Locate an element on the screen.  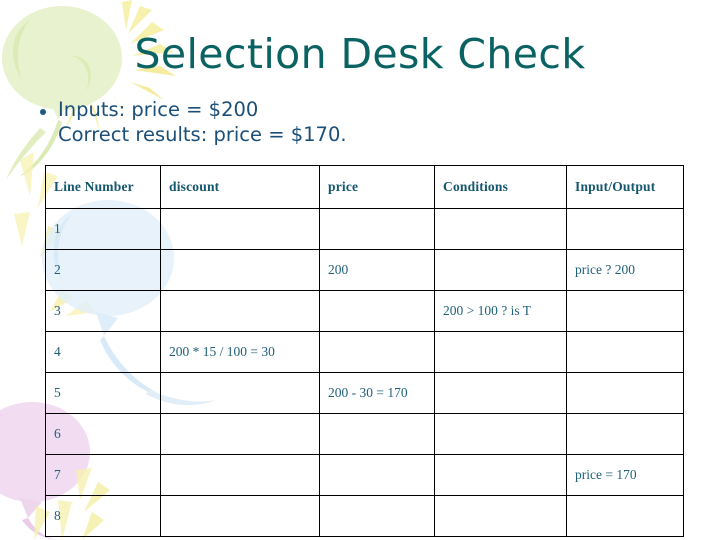
cell-price: 200 is located at coordinates (377, 270).